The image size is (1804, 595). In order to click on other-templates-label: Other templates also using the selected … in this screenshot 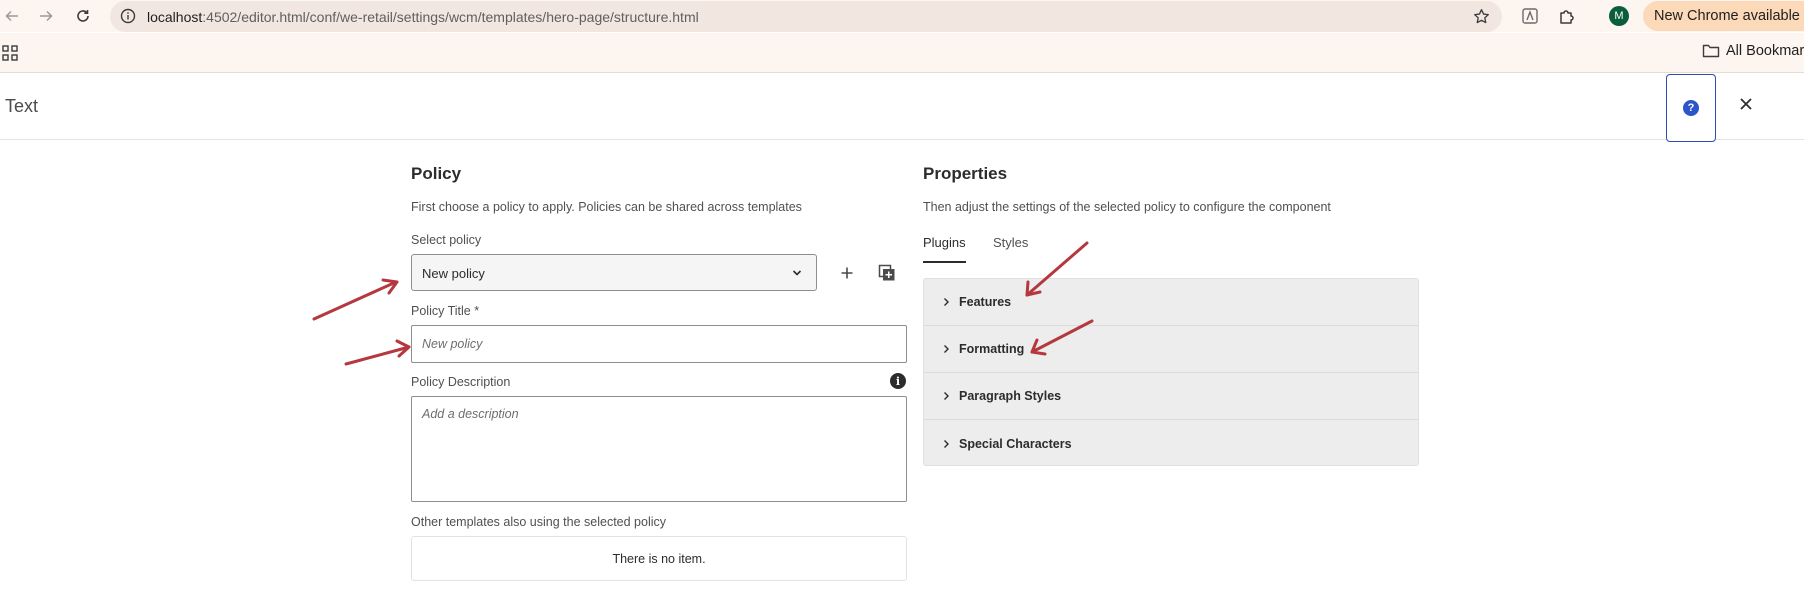, I will do `click(538, 522)`.